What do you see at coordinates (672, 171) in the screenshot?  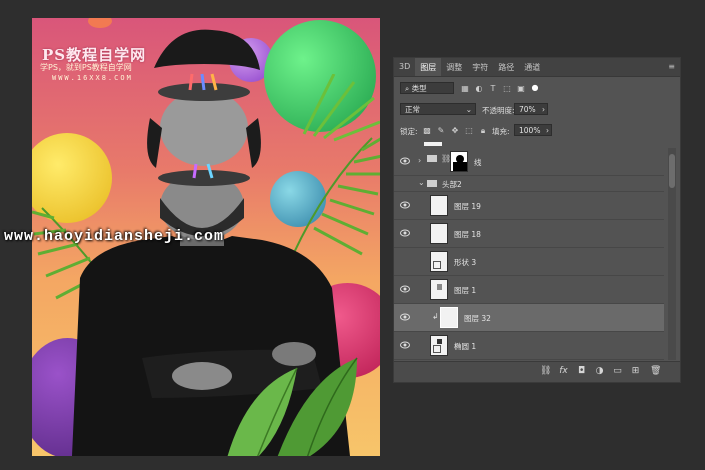 I see `scrollbar-thumb` at bounding box center [672, 171].